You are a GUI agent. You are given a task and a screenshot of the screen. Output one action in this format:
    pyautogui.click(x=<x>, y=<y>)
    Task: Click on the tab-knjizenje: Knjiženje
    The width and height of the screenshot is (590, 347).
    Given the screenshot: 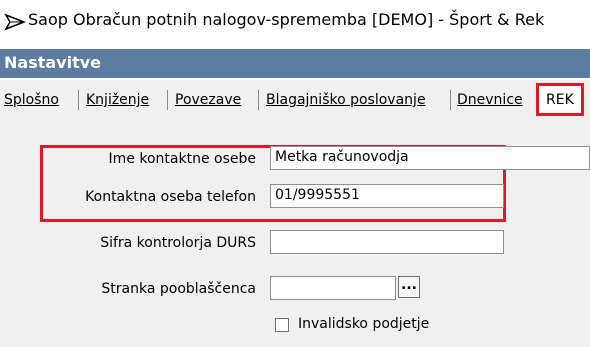 What is the action you would take?
    pyautogui.click(x=117, y=100)
    